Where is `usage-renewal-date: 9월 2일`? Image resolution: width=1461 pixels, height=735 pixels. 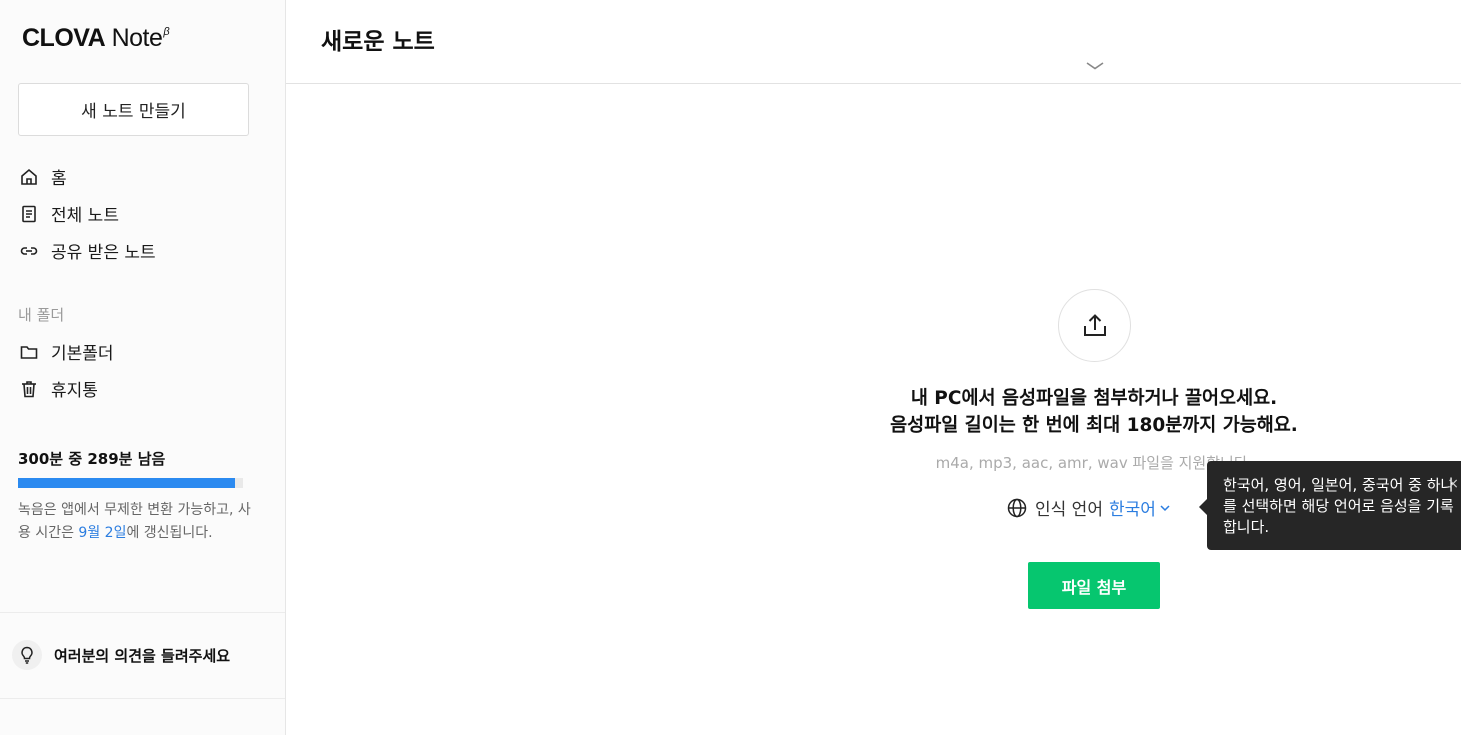 usage-renewal-date: 9월 2일 is located at coordinates (102, 533).